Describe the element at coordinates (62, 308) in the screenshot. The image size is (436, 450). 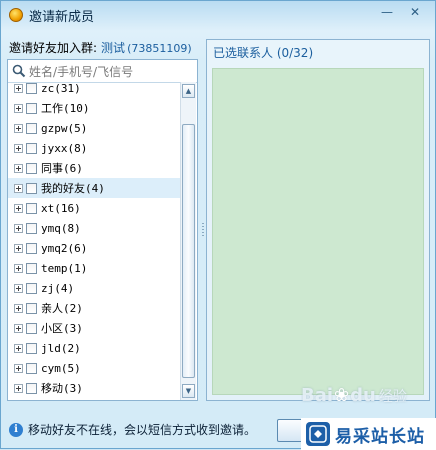
I see `group-label: 亲人(2)` at that location.